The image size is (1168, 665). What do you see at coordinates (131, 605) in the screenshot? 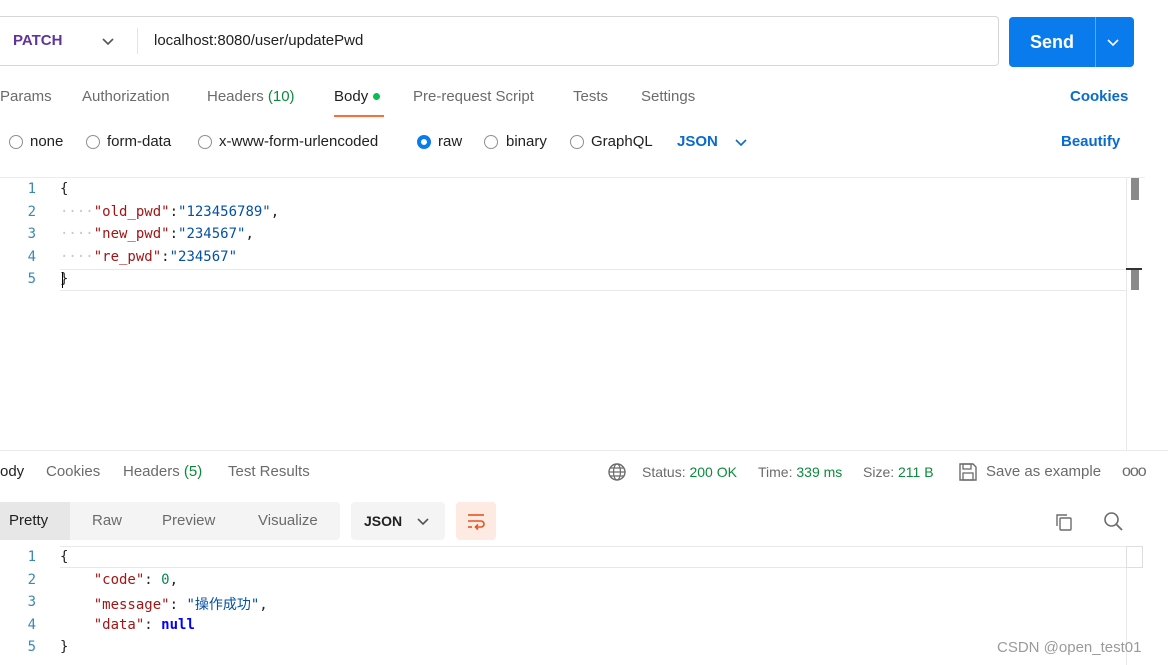
I see `json-key: "message"` at bounding box center [131, 605].